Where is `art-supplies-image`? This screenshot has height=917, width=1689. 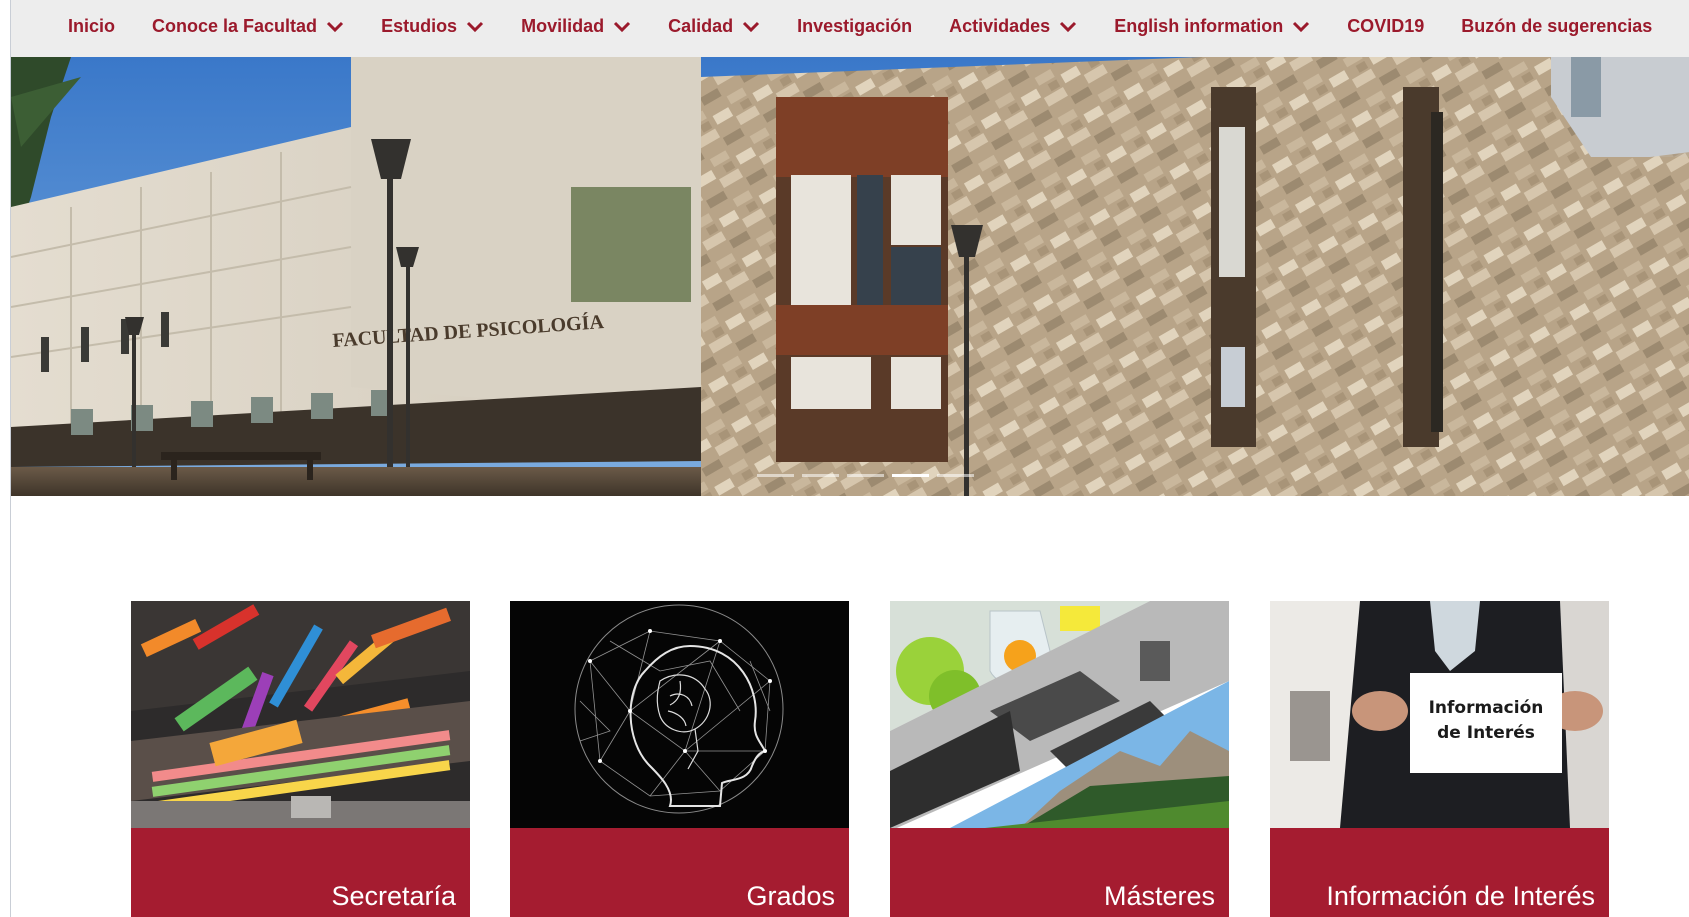 art-supplies-image is located at coordinates (300, 714).